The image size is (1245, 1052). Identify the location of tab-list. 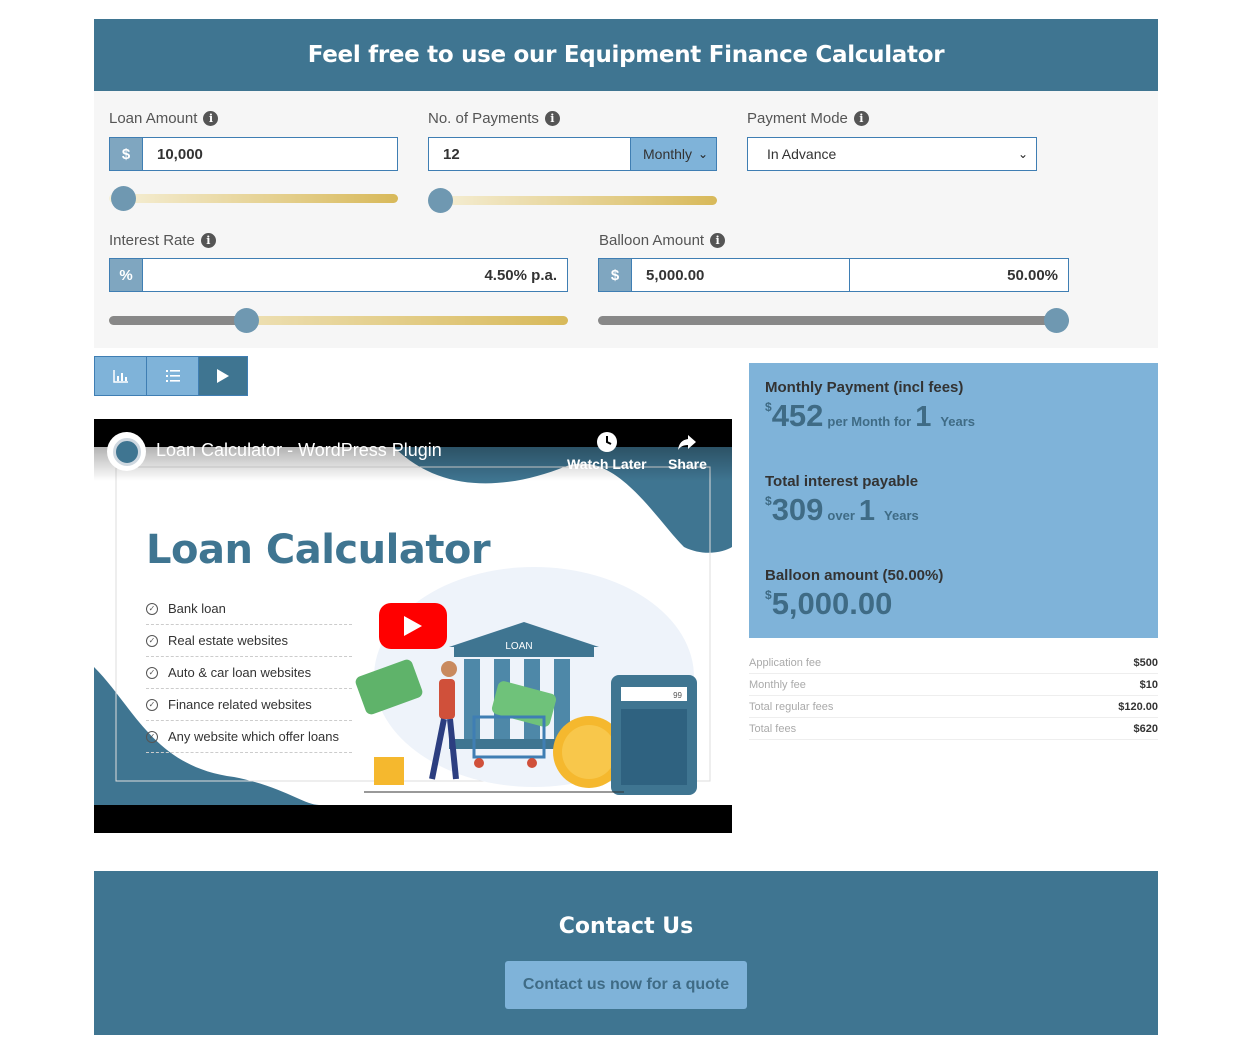
(173, 376).